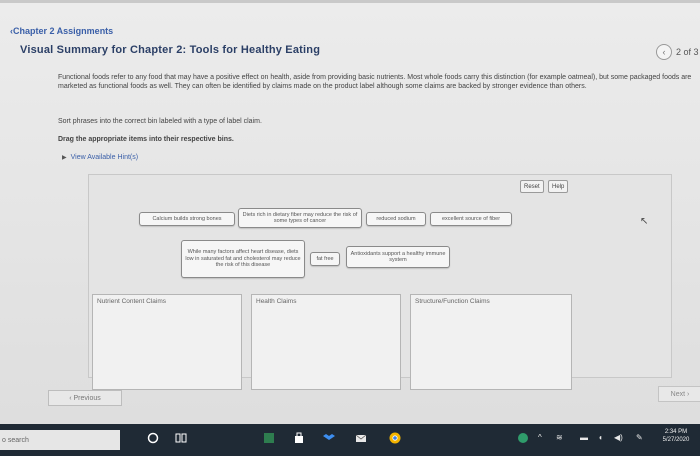  I want to click on top-border, so click(350, 1).